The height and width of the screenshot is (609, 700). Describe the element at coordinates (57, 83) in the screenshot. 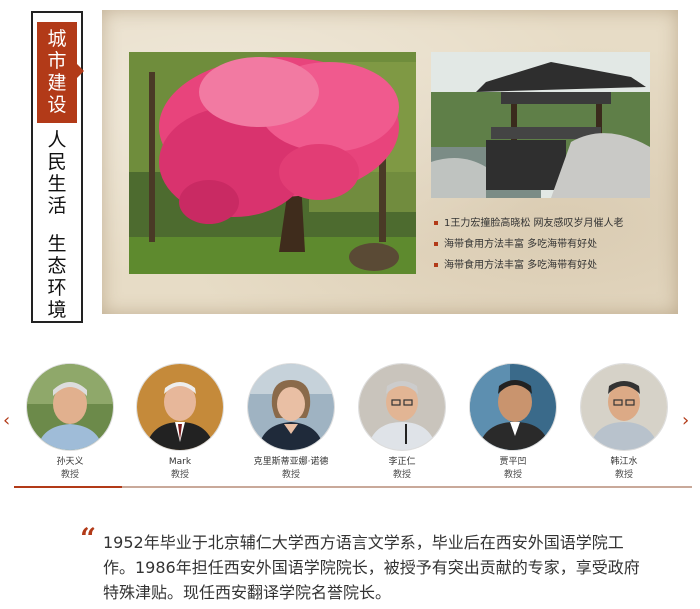

I see `tab-char: 建` at that location.